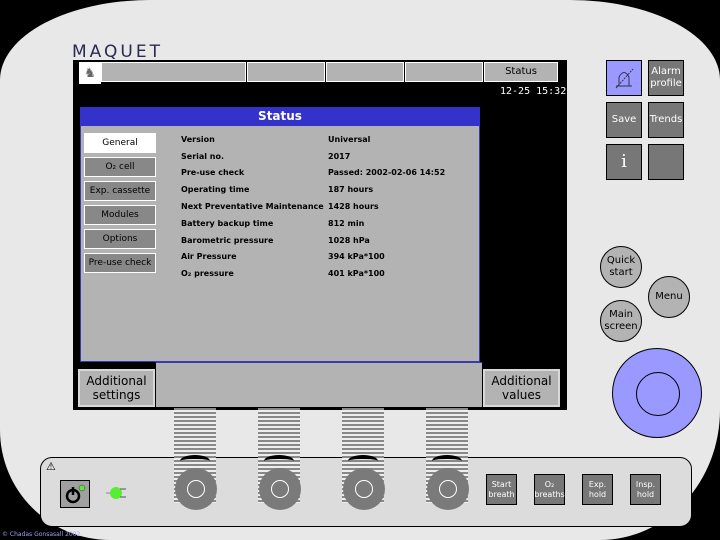  Describe the element at coordinates (349, 240) in the screenshot. I see `row-value-barometric: 1028 hPa` at that location.